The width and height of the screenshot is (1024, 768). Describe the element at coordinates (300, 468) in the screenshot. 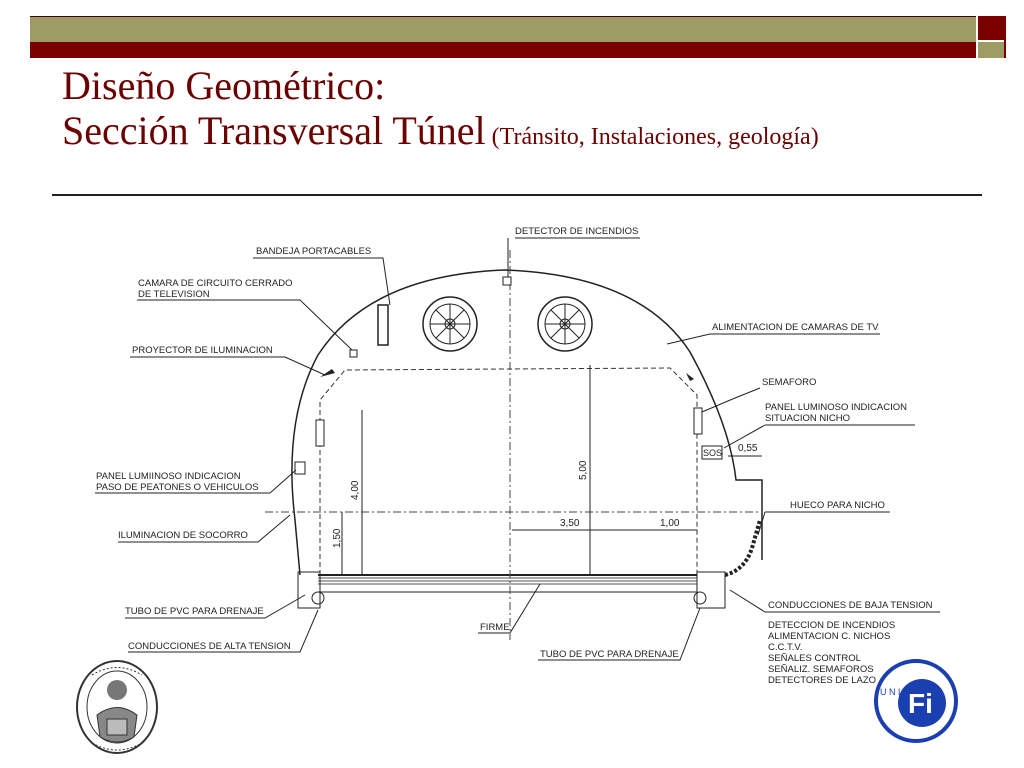

I see `pedestrian-panel` at that location.